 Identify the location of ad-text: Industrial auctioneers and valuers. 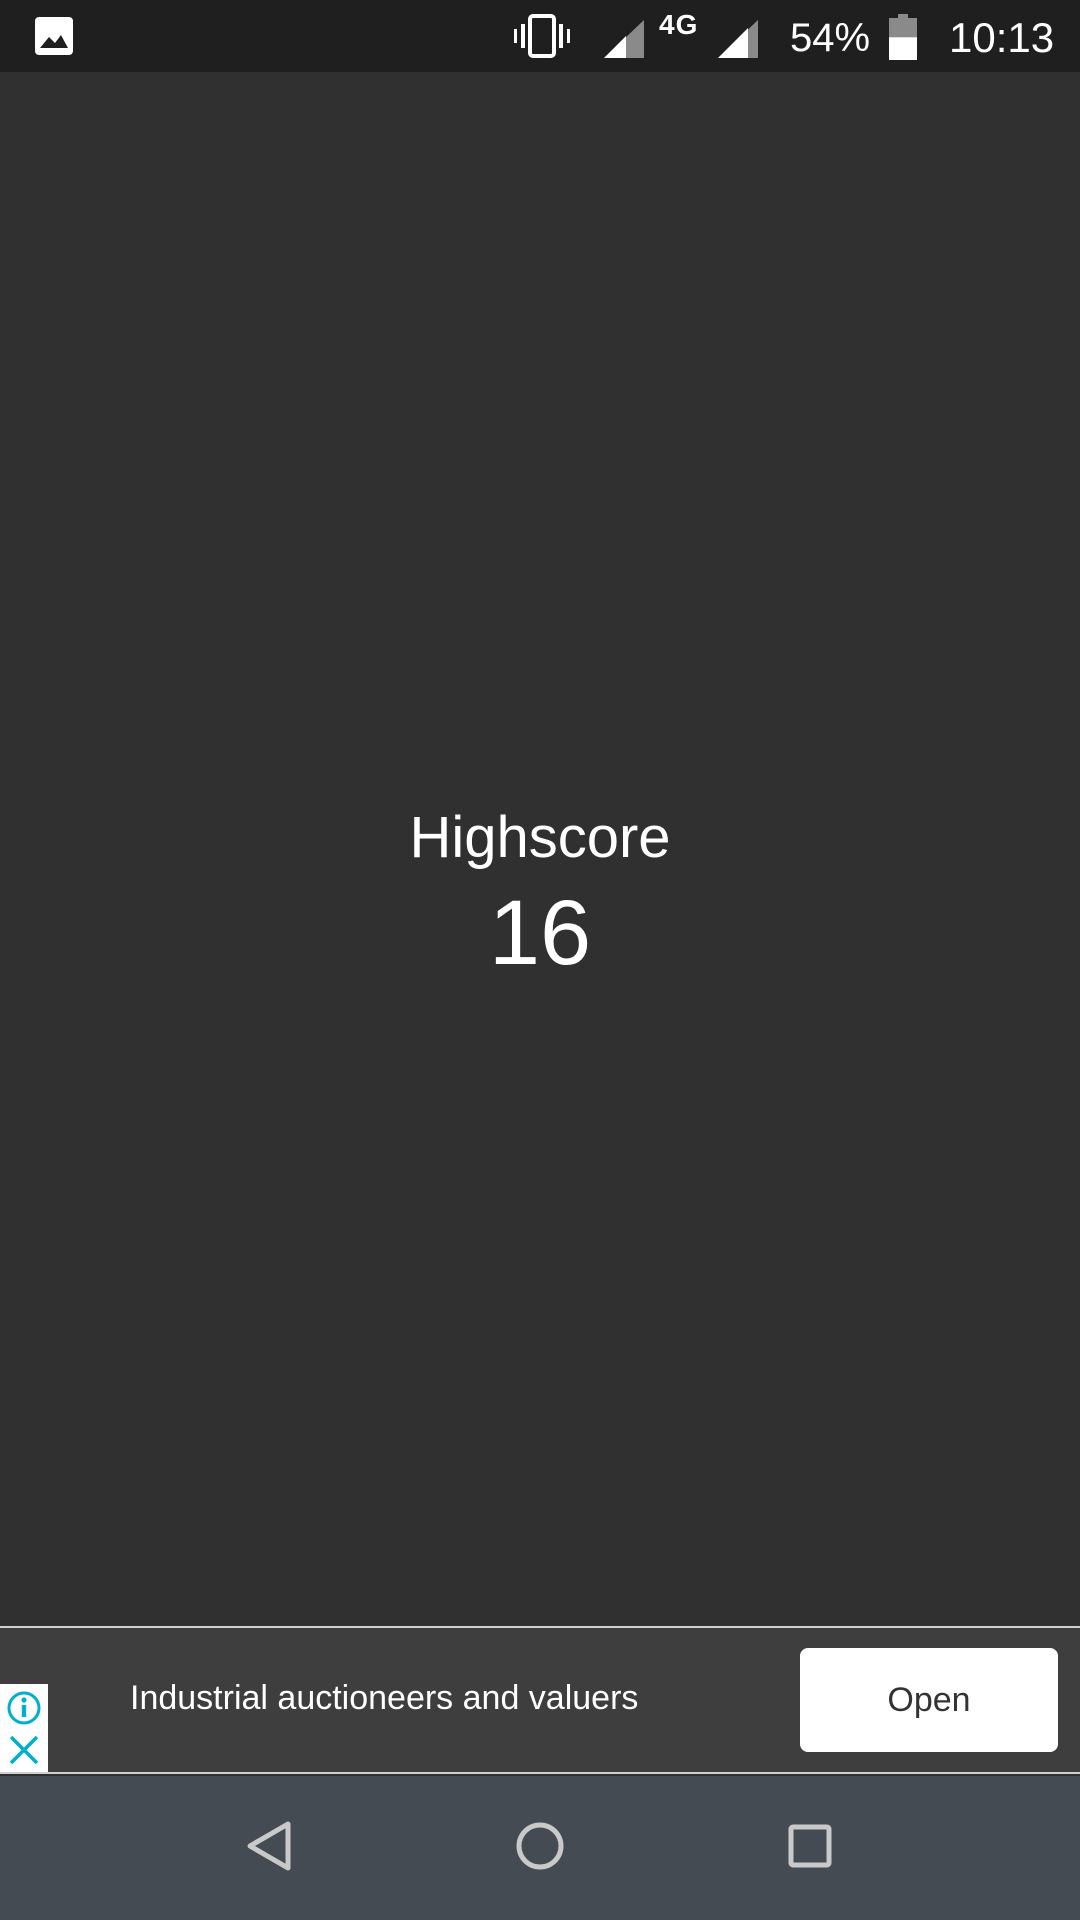
(384, 1698).